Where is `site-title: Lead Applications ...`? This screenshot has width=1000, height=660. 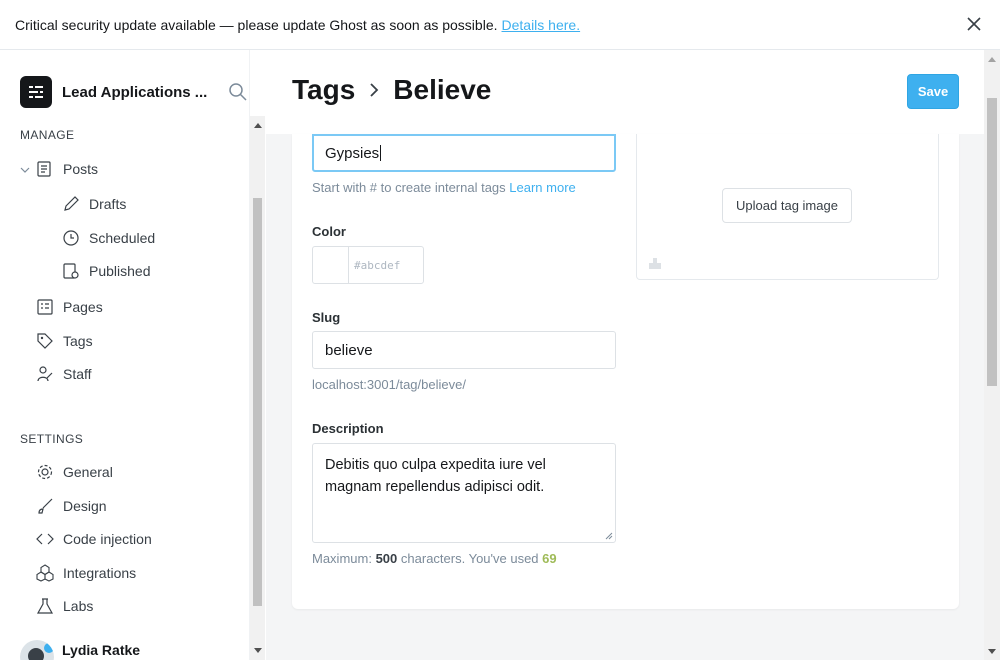
site-title: Lead Applications ... is located at coordinates (135, 92).